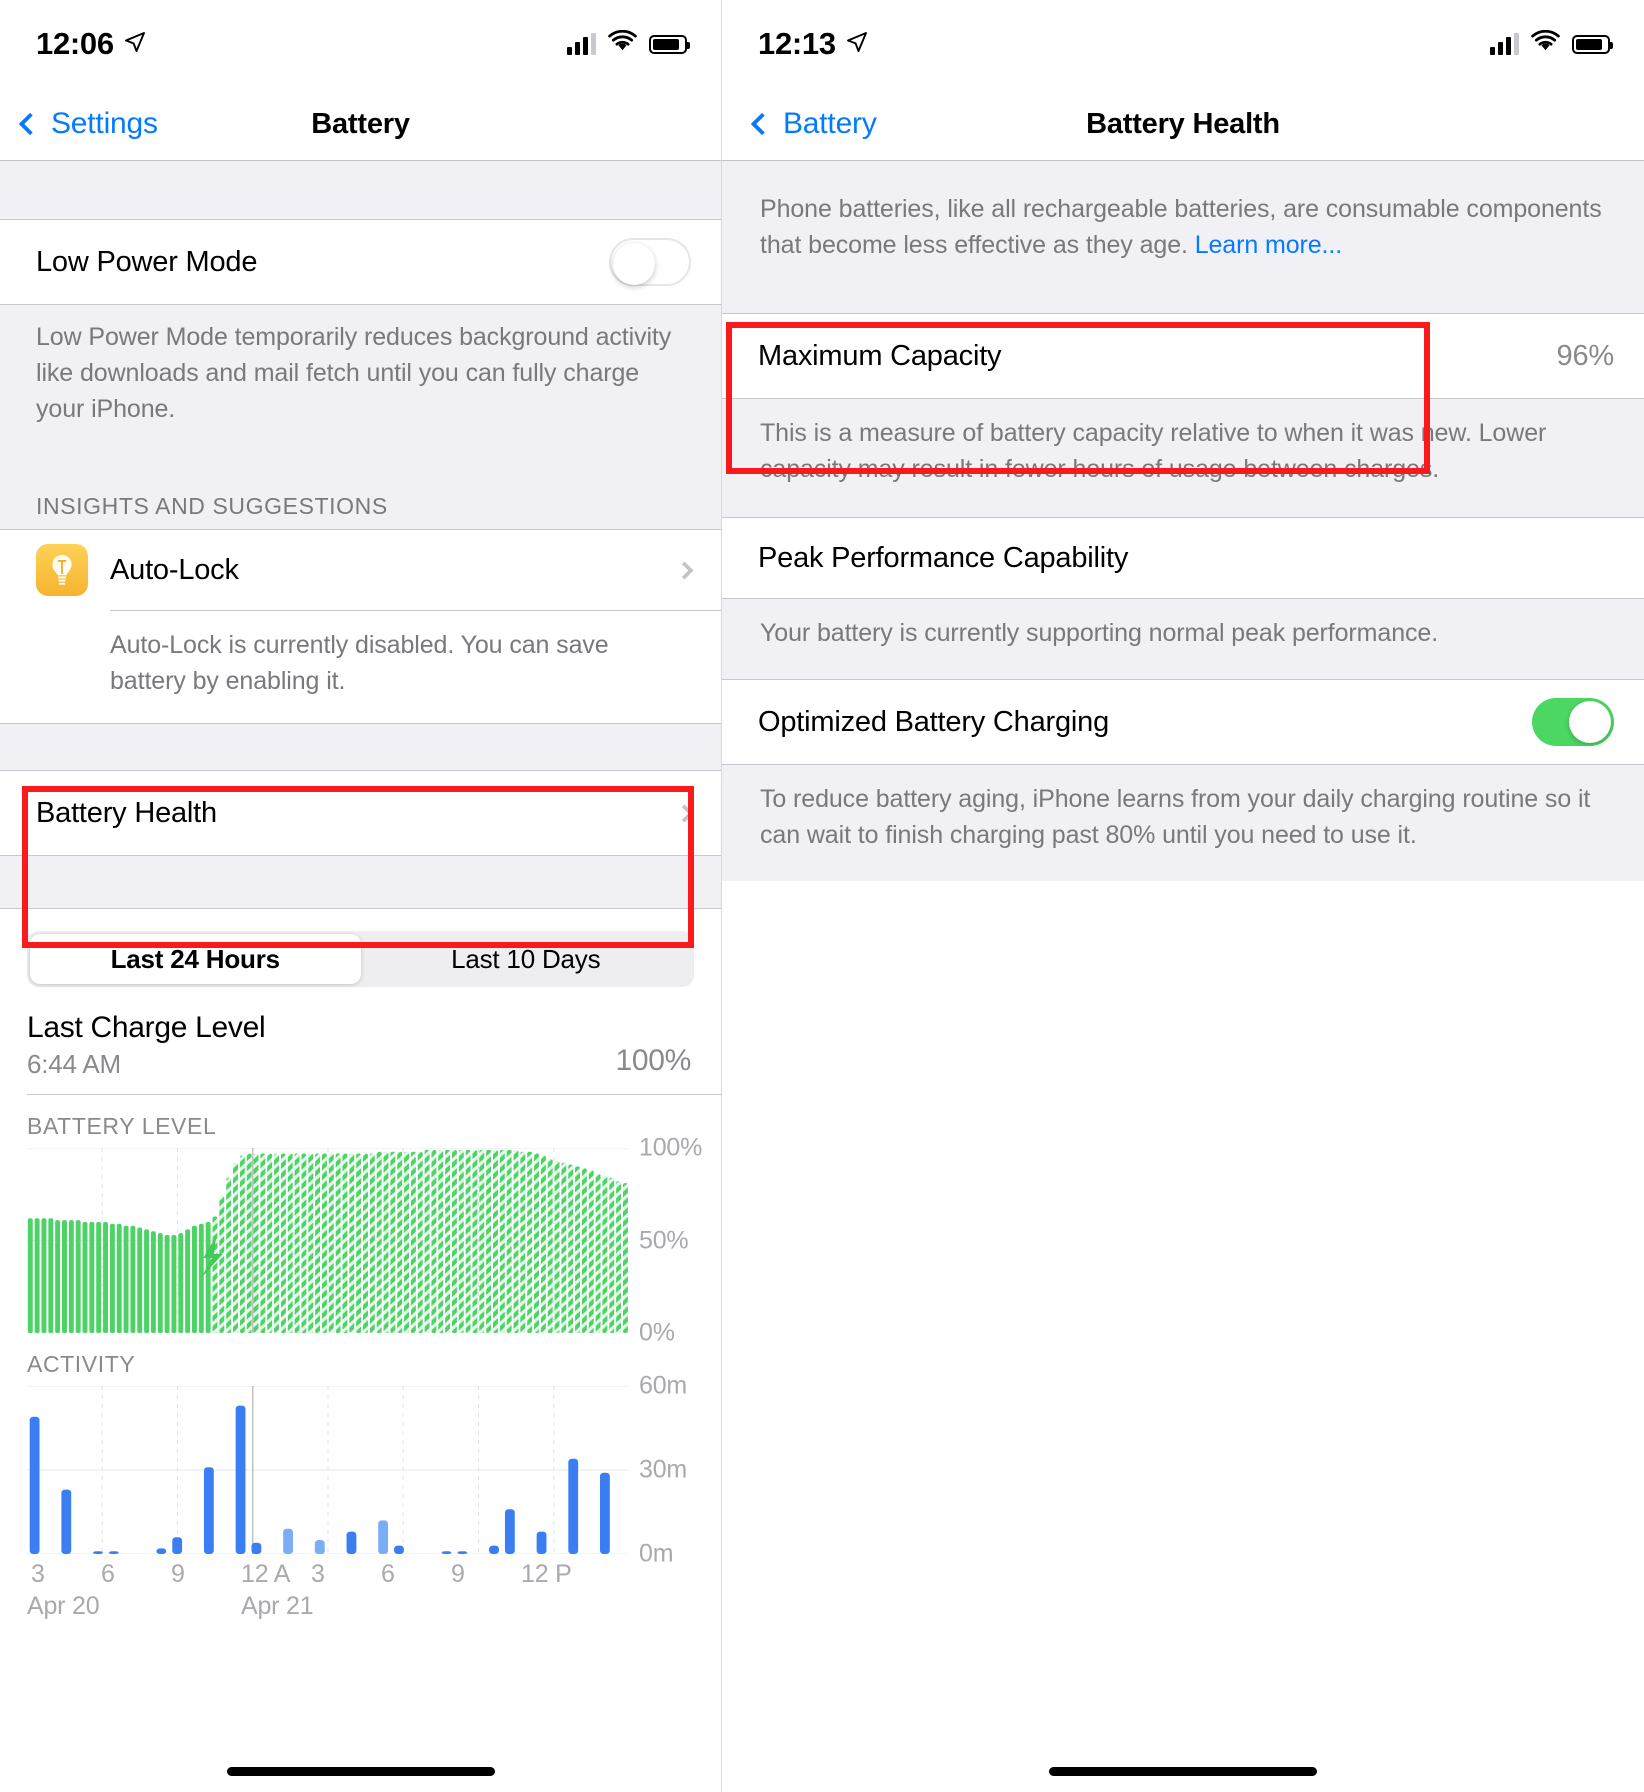 This screenshot has height=1792, width=1644. I want to click on last-charge-level-text: Last Charge Level 6:44 AM, so click(321, 1045).